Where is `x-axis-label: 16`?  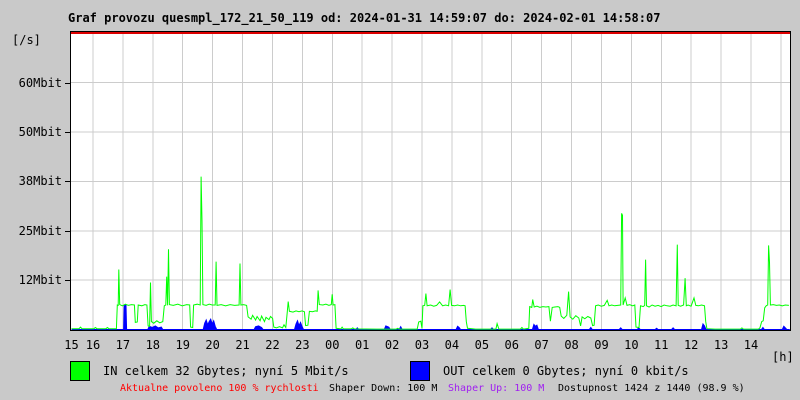 x-axis-label: 16 is located at coordinates (93, 345).